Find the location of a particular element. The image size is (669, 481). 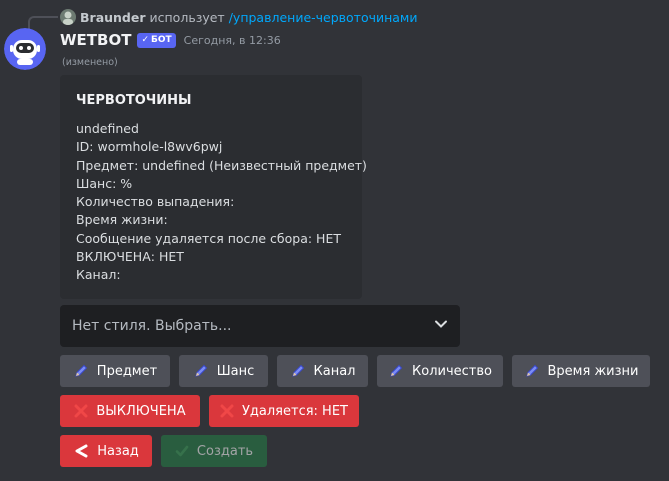

verified-check-icon: ✓ is located at coordinates (145, 40).